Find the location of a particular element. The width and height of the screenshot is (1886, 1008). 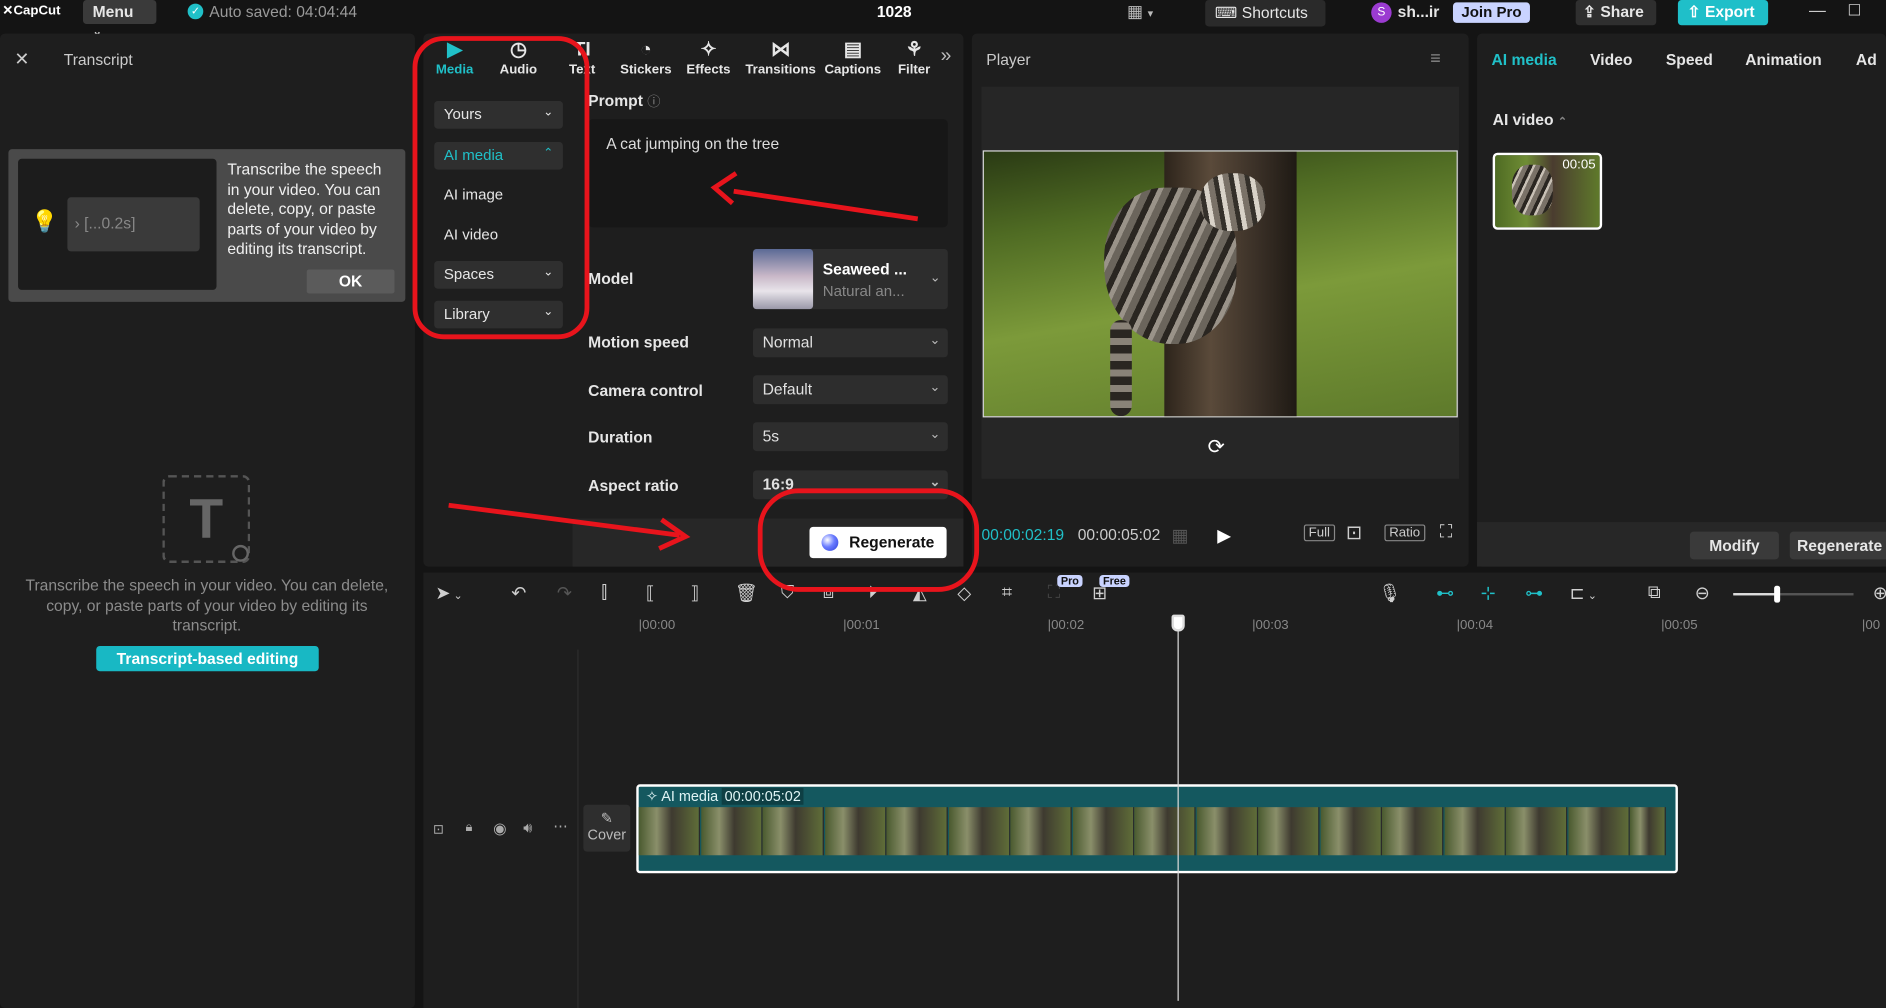

select-tool-icon: ➤ ⌄ is located at coordinates (448, 592).